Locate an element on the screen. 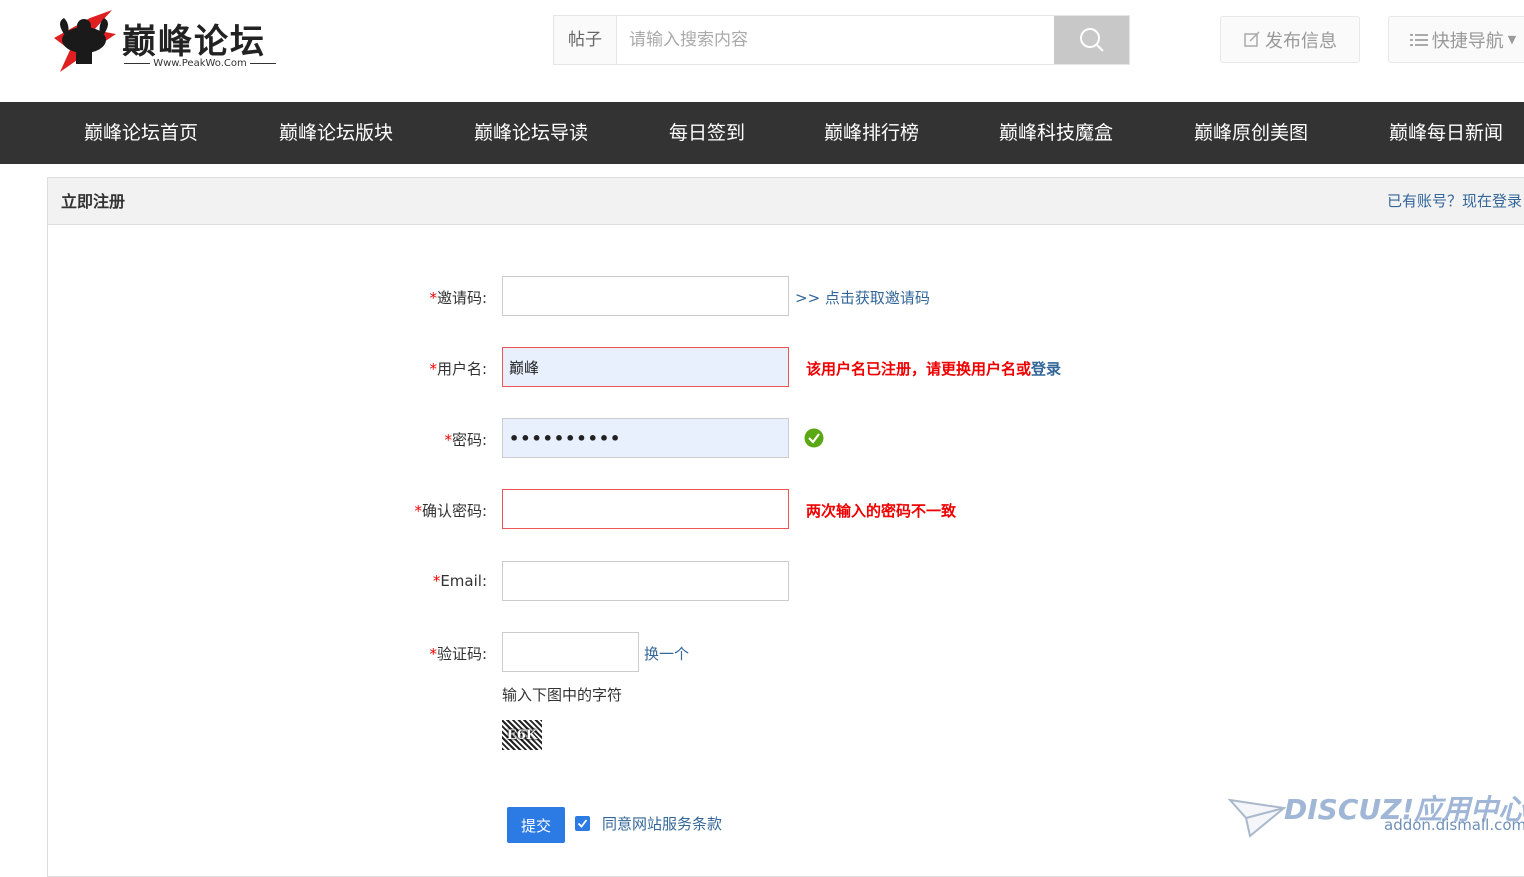  captcha-refresh-link: 换一个 is located at coordinates (666, 653).